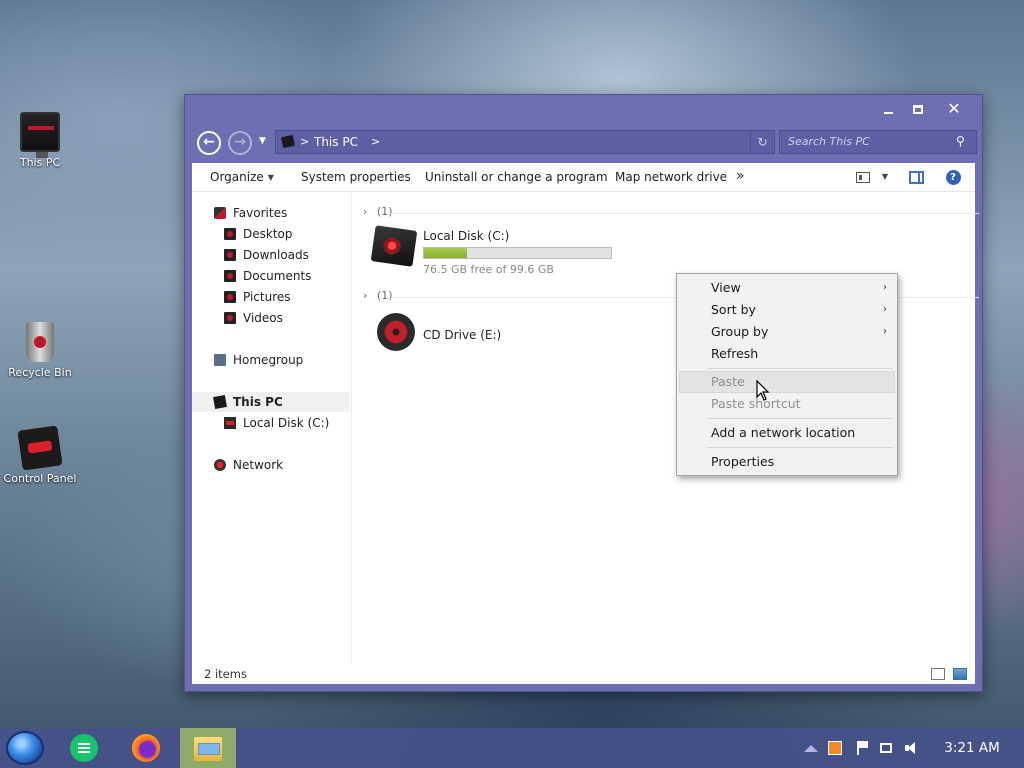  I want to click on status-bar: 2 items, so click(583, 674).